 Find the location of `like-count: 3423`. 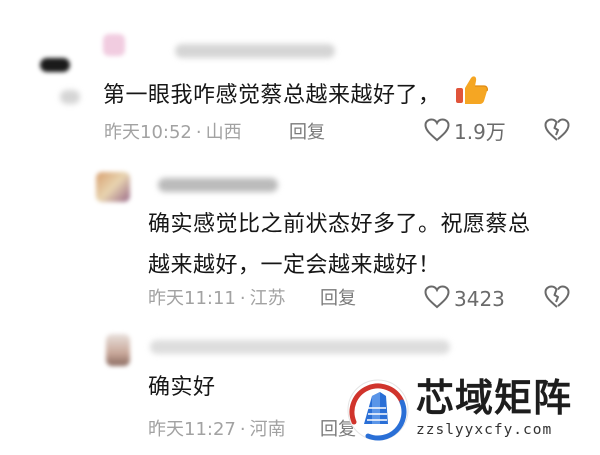

like-count: 3423 is located at coordinates (479, 299).